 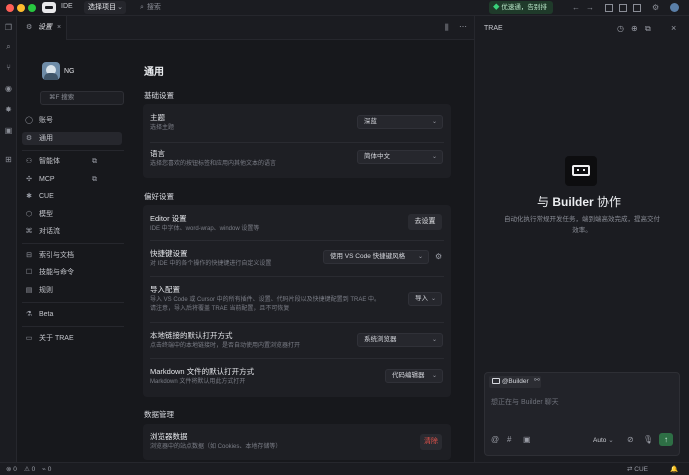 I want to click on mention-icon: @, so click(x=495, y=439).